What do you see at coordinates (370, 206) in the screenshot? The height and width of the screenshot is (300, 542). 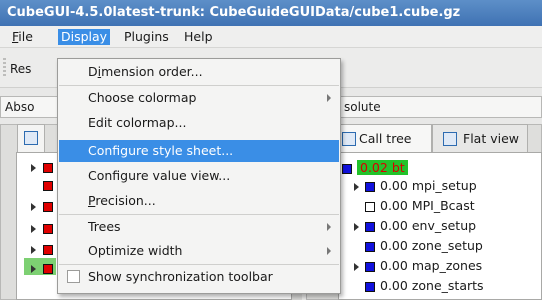 I see `severity-white-icon` at bounding box center [370, 206].